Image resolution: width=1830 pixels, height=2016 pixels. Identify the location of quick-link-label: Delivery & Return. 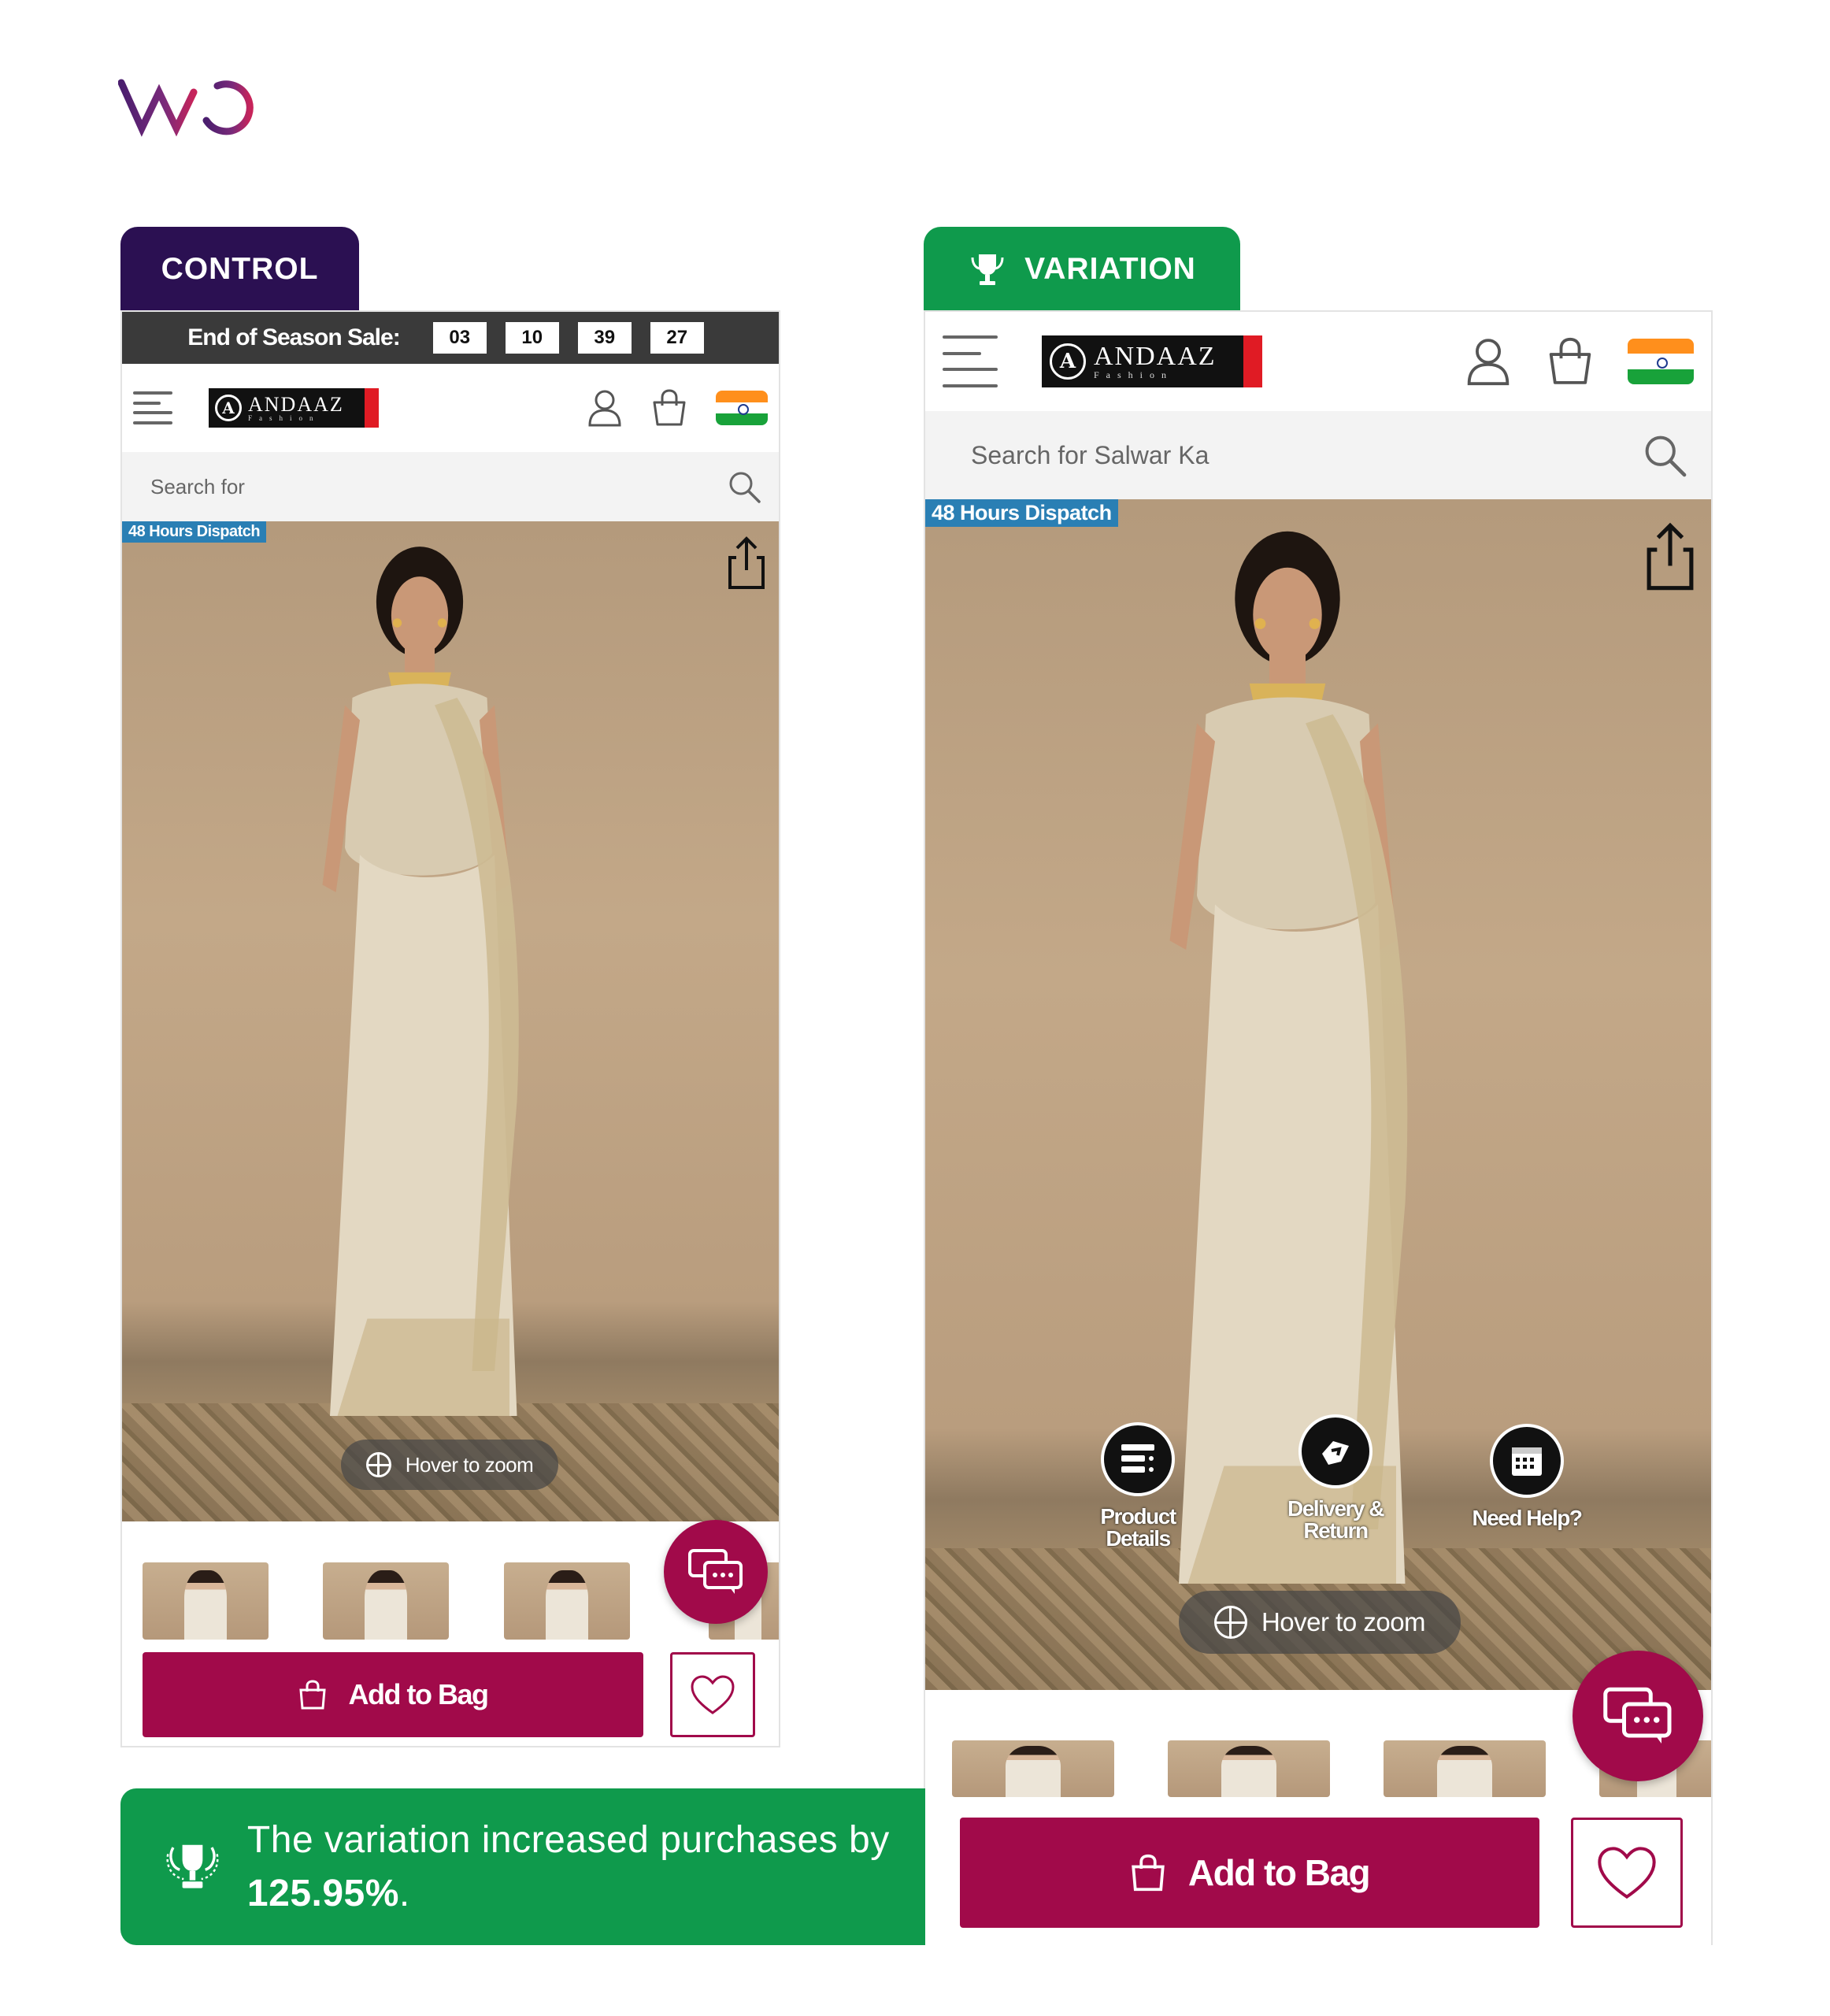
(1335, 1519).